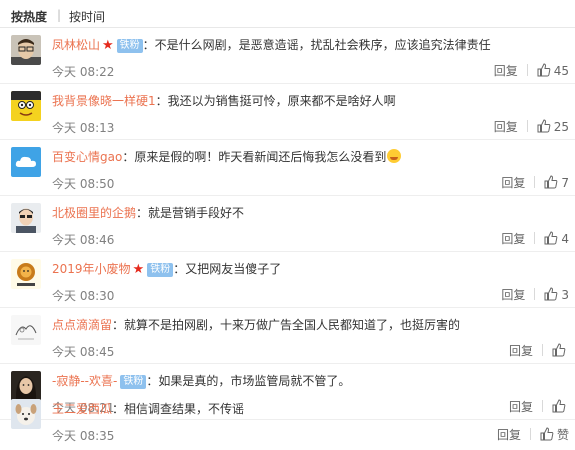 The image size is (575, 450). What do you see at coordinates (561, 127) in the screenshot?
I see `like-count: 25` at bounding box center [561, 127].